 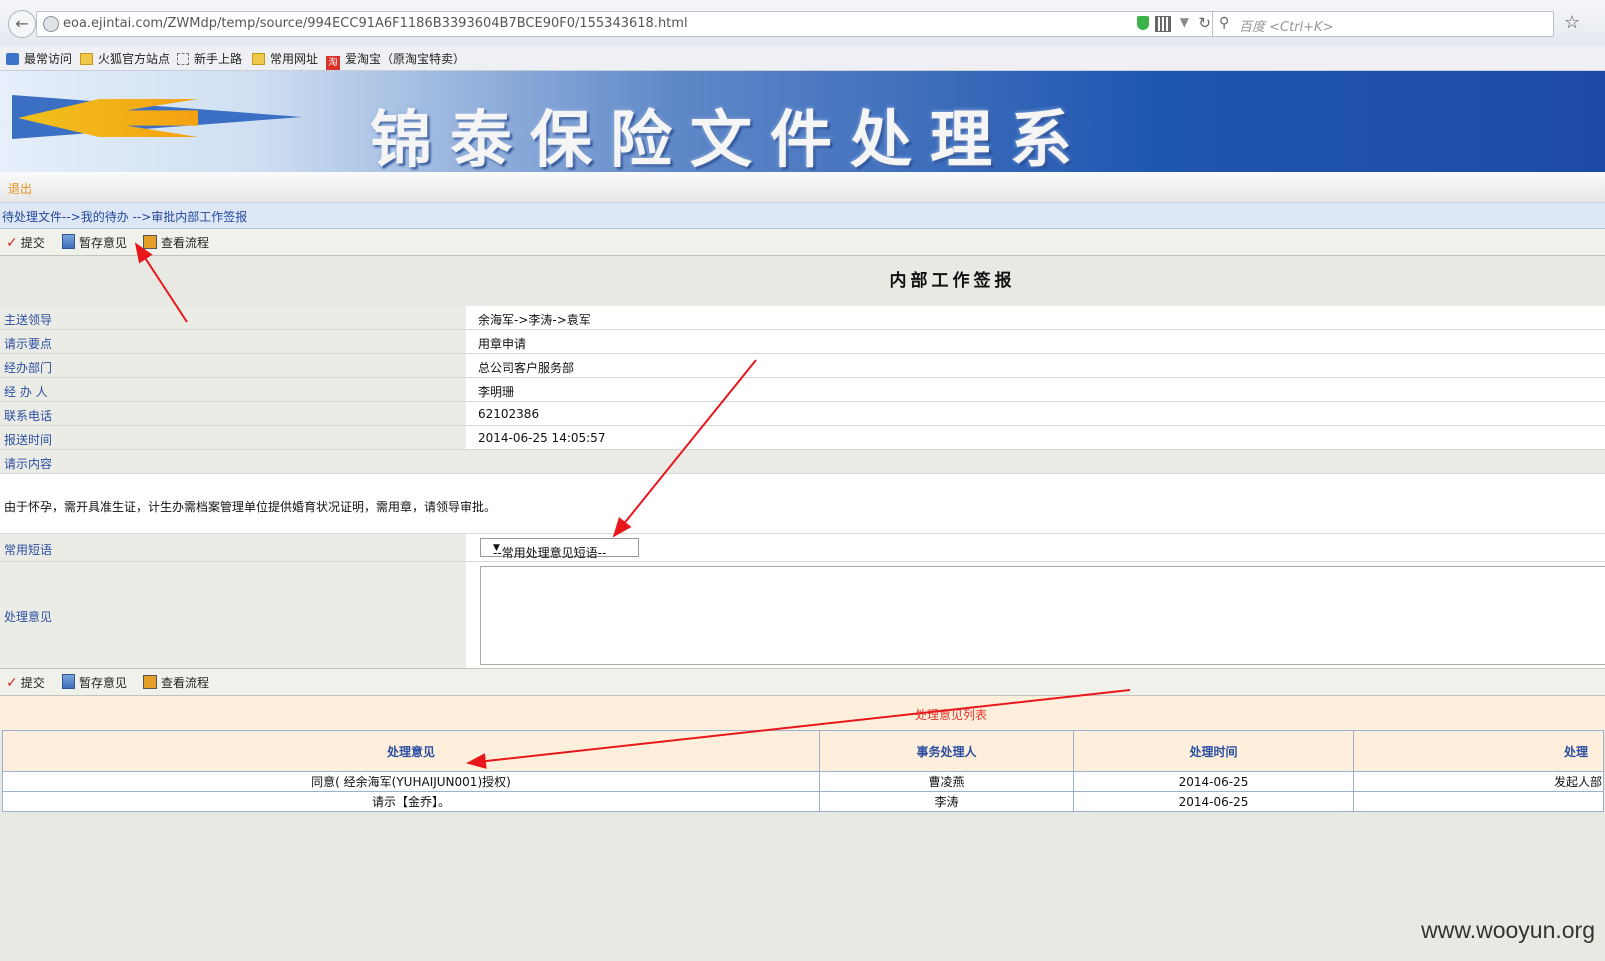 I want to click on watermark: www.wooyun.org, so click(x=1508, y=930).